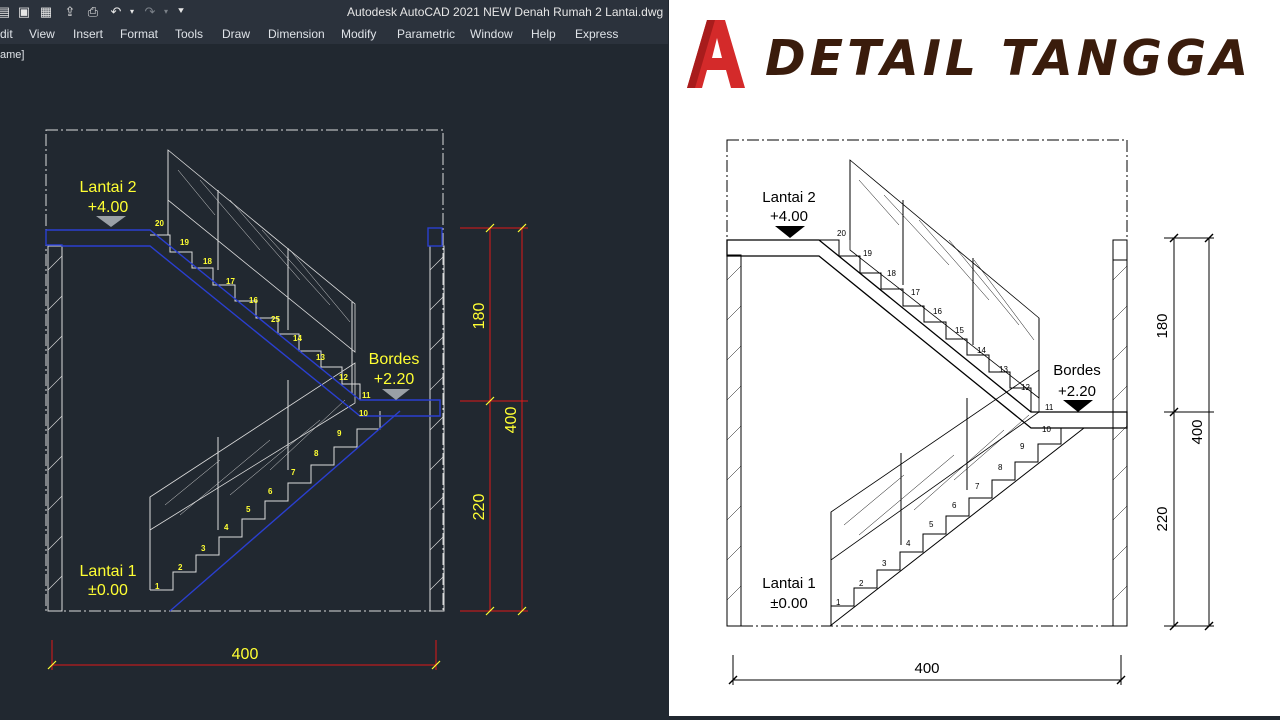 This screenshot has width=1280, height=720. I want to click on detail-level-lower-name: Lantai 1, so click(788, 583).